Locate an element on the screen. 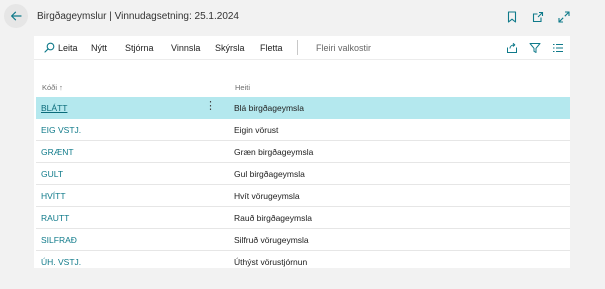 This screenshot has width=605, height=289. table-row: GRÆNT Græn birgðageymsla is located at coordinates (303, 152).